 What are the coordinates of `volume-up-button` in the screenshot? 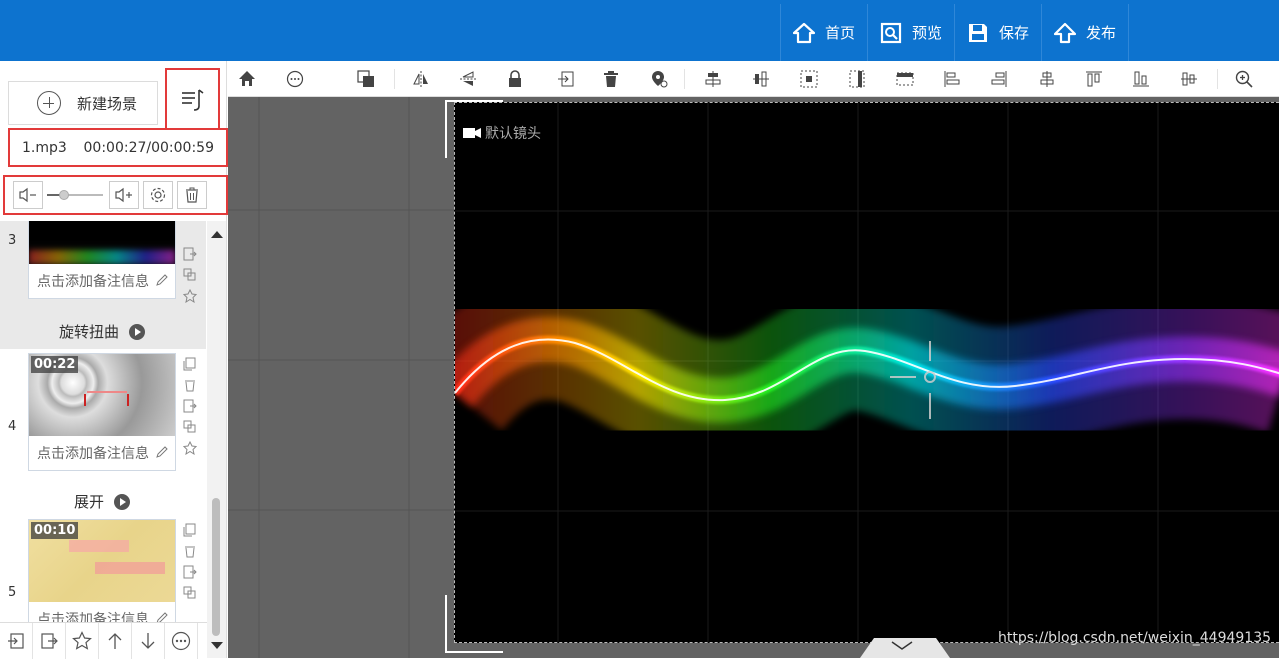 It's located at (124, 195).